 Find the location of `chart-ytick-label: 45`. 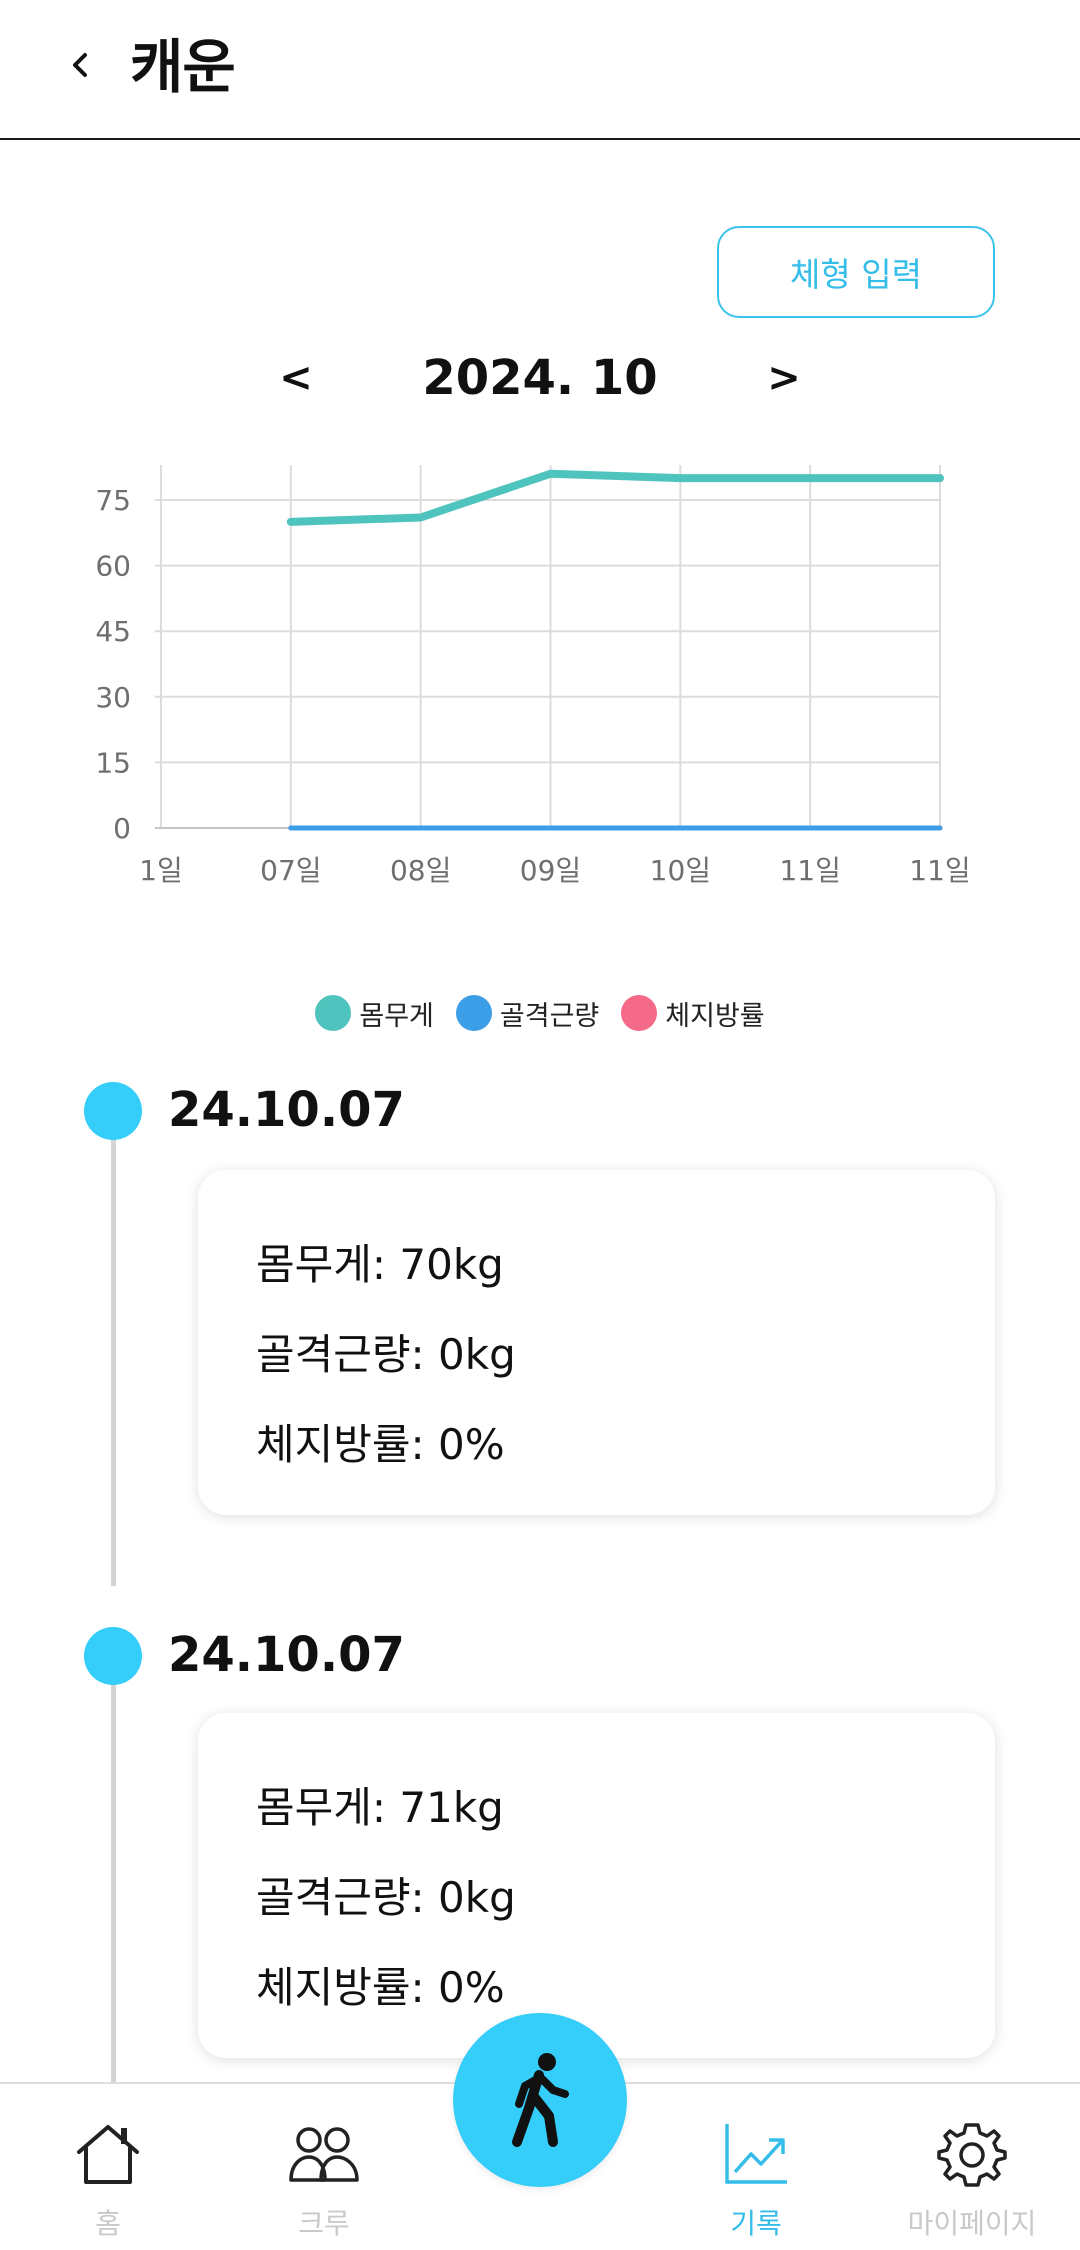

chart-ytick-label: 45 is located at coordinates (113, 631).